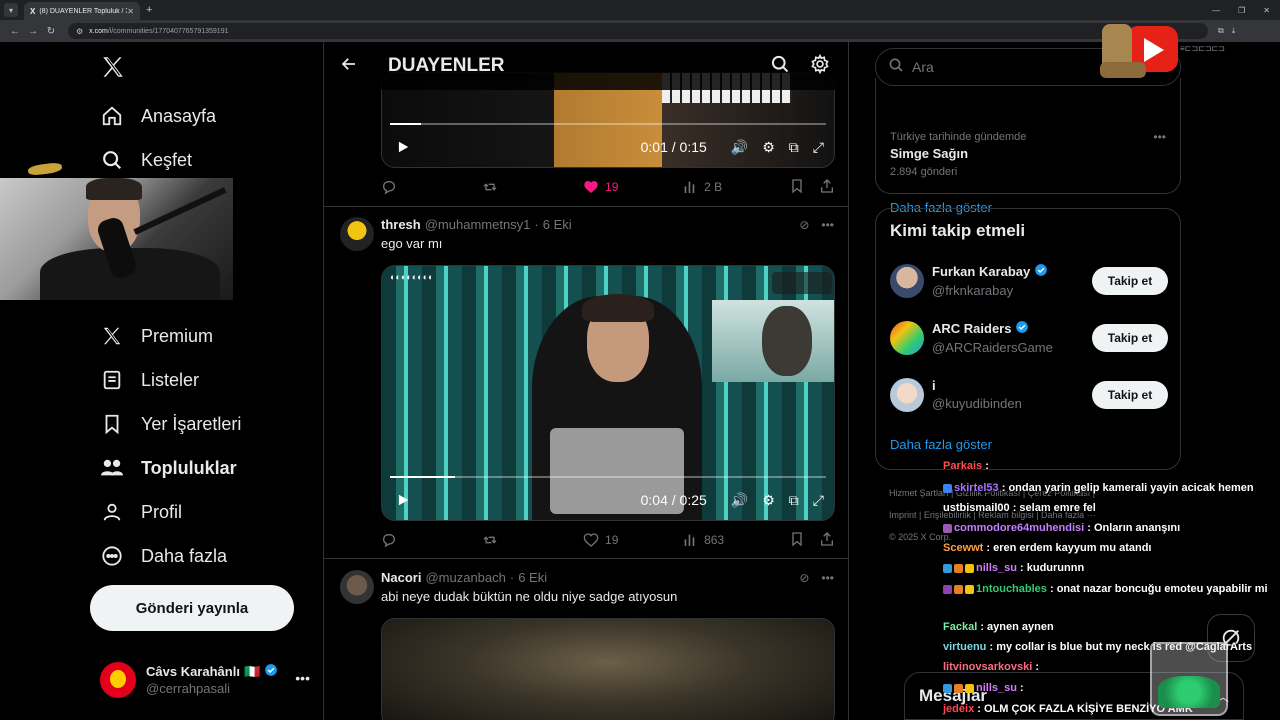  I want to click on suggested-user-name: i, so click(934, 386).